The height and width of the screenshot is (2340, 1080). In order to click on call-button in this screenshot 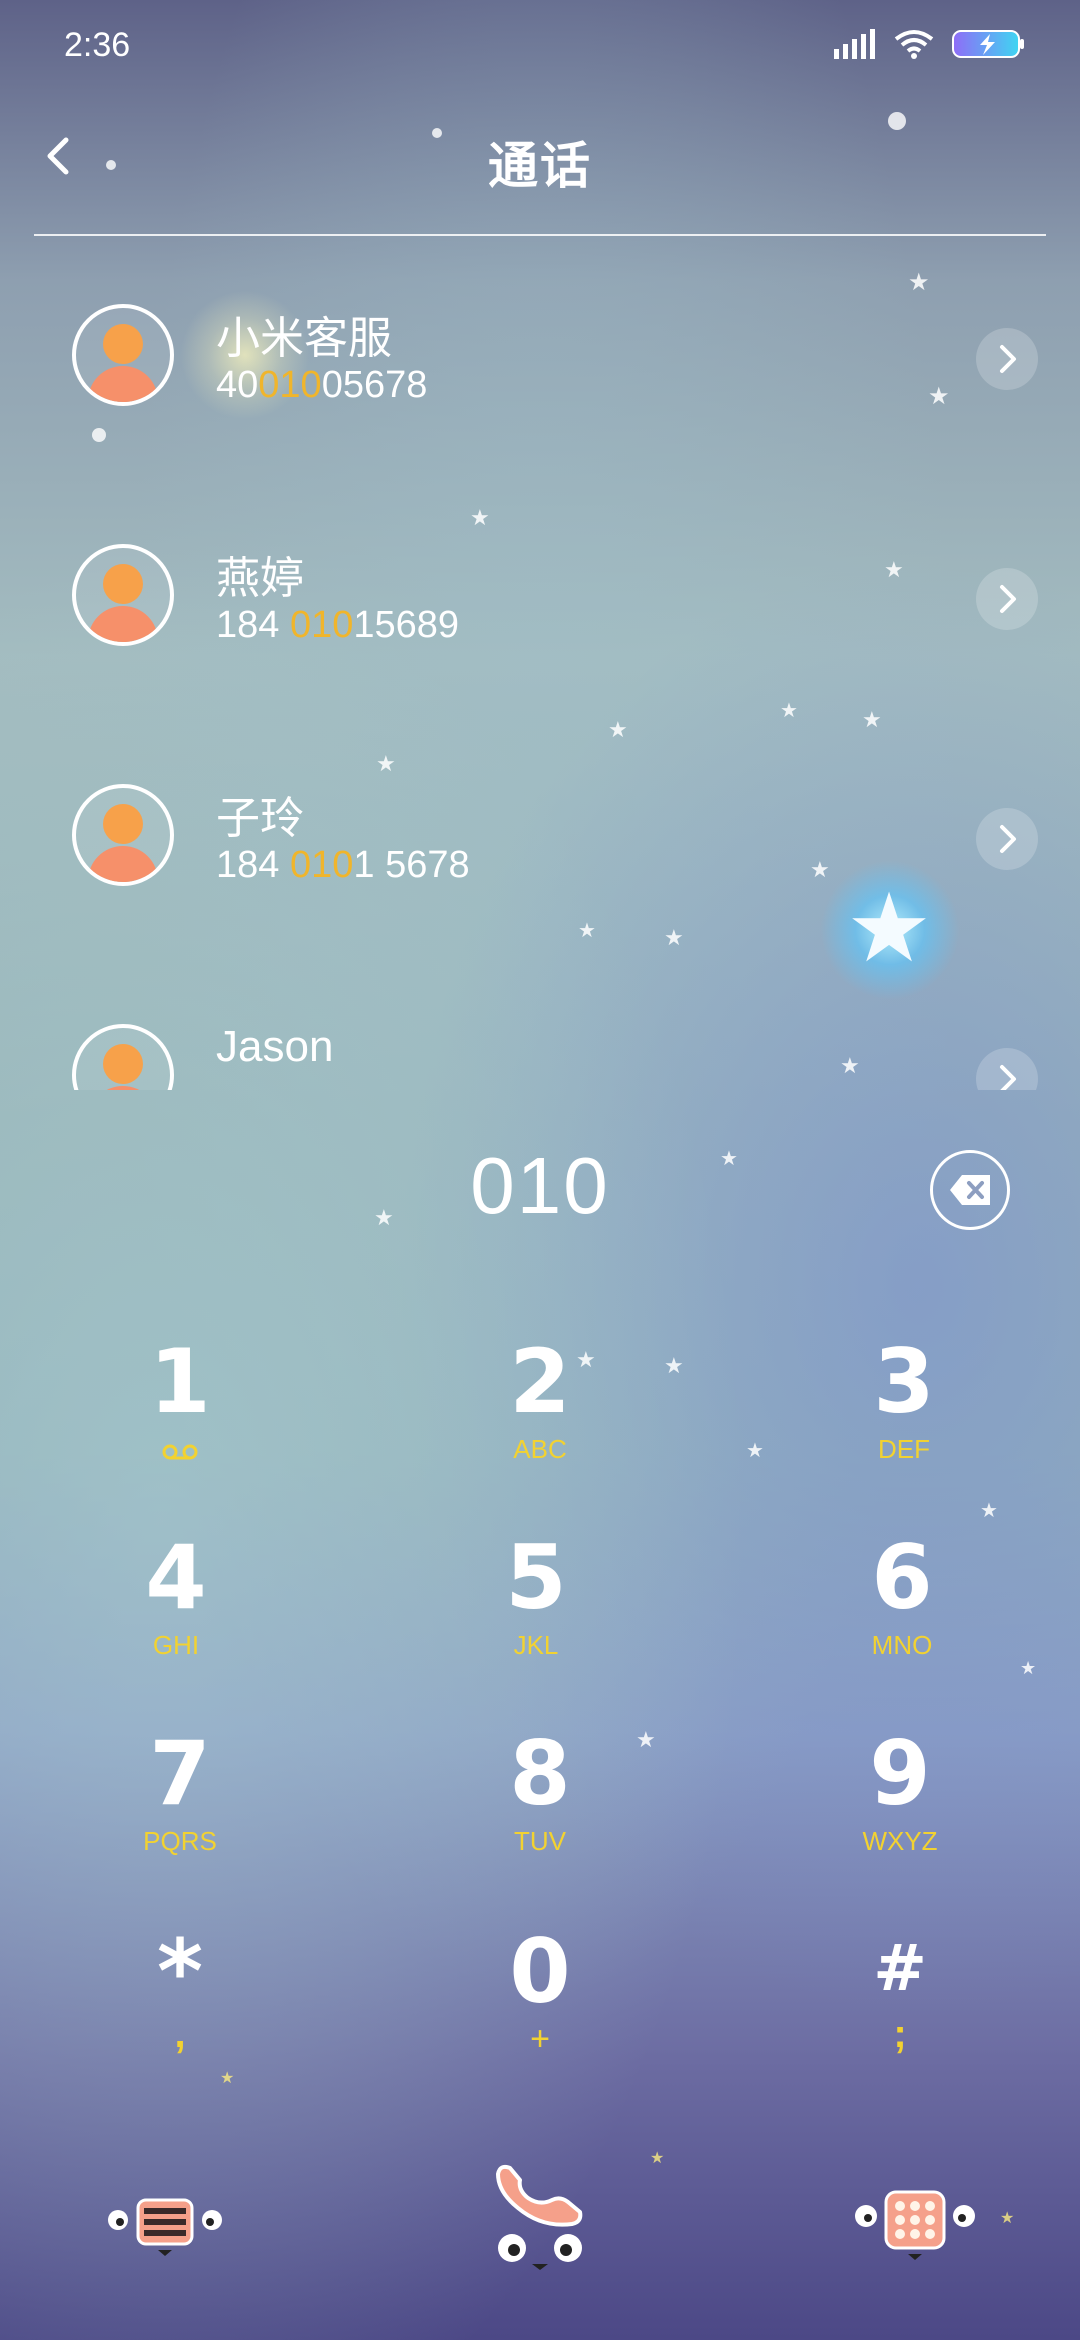, I will do `click(540, 2222)`.